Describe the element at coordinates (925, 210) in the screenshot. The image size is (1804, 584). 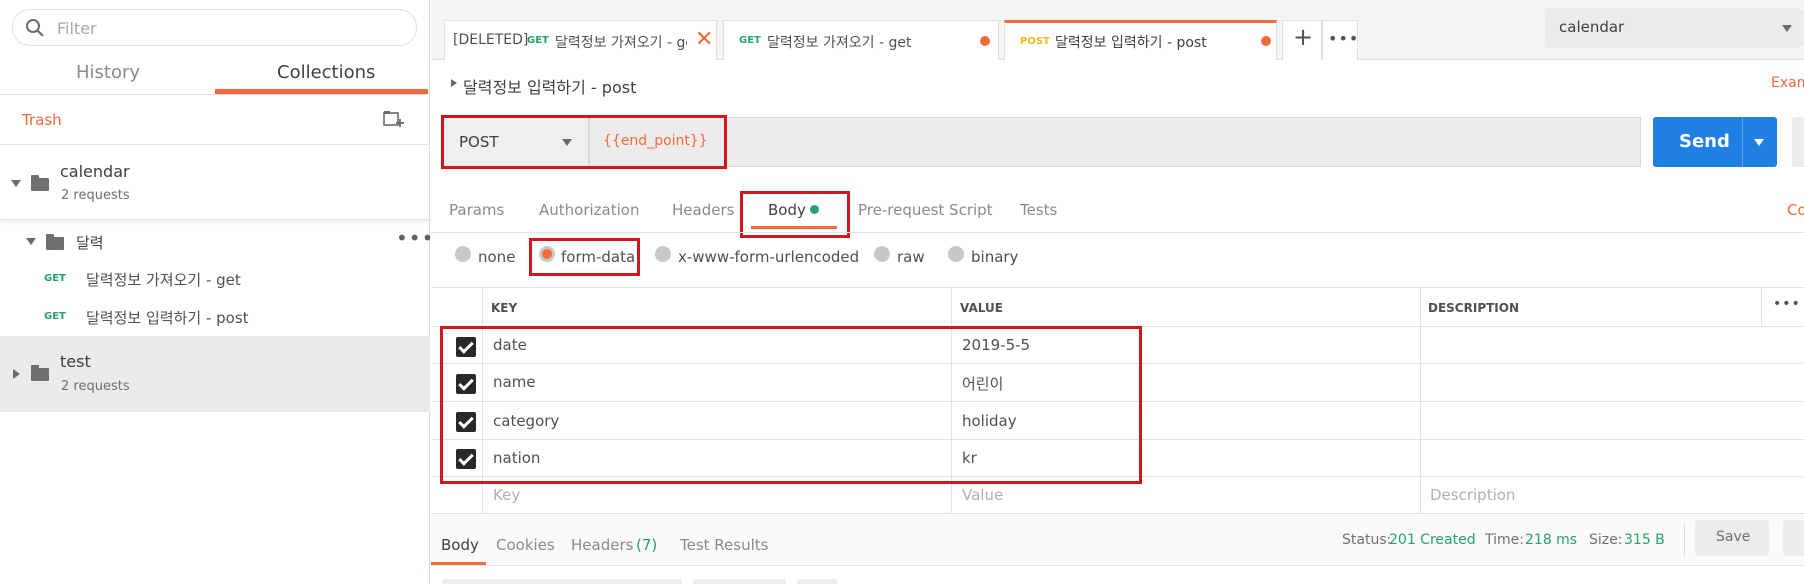
I see `tab-pre-request-script: Pre-request Script` at that location.